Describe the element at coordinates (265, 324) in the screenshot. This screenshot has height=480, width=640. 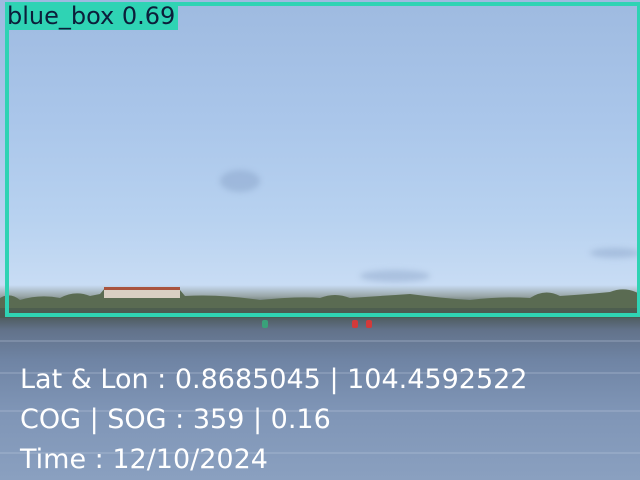
I see `green-buoy` at that location.